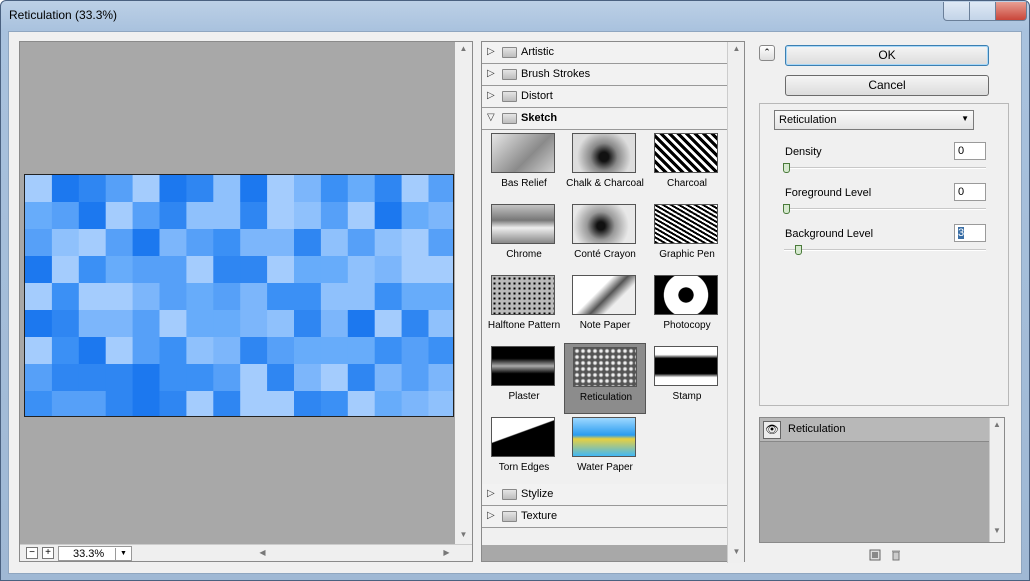 The width and height of the screenshot is (1030, 581). I want to click on foreground-level-slider, so click(884, 209).